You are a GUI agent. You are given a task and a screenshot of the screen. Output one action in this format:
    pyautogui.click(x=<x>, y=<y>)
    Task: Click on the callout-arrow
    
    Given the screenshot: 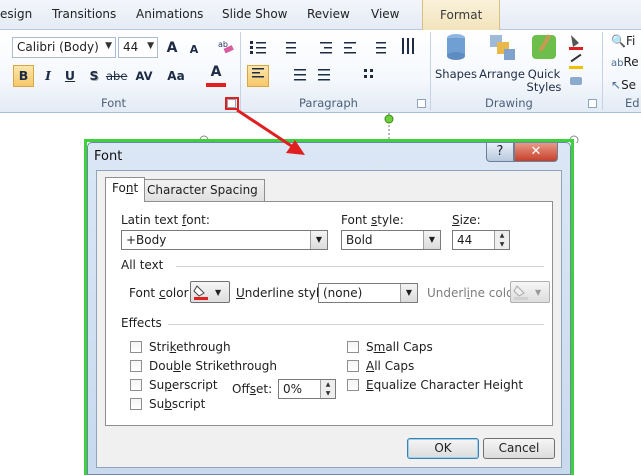 What is the action you would take?
    pyautogui.click(x=270, y=131)
    